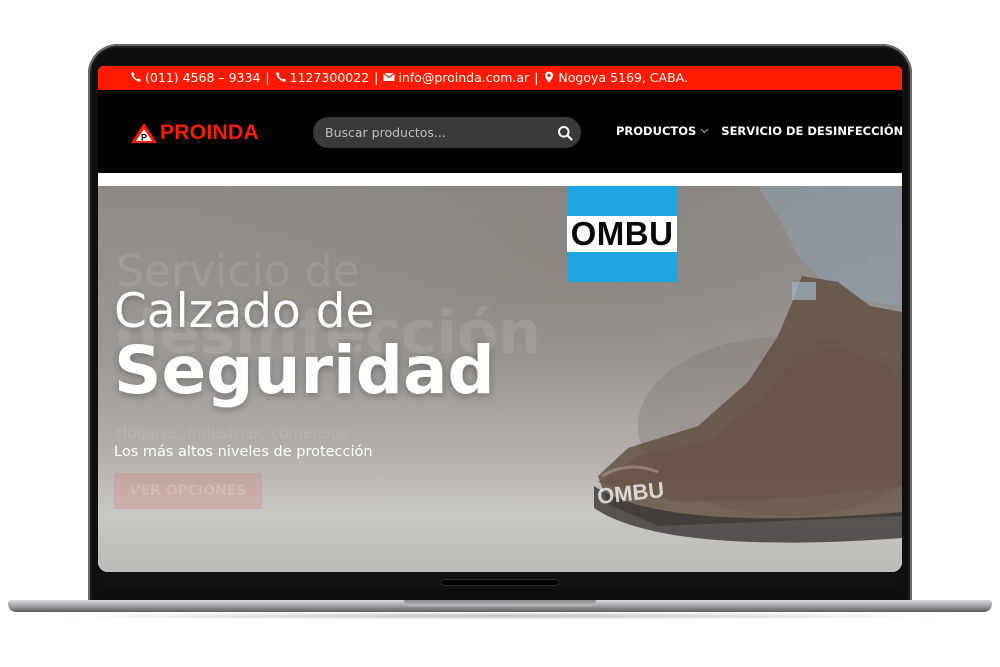 Image resolution: width=1000 pixels, height=667 pixels. What do you see at coordinates (244, 311) in the screenshot?
I see `hero-title-line1: Calzado de` at bounding box center [244, 311].